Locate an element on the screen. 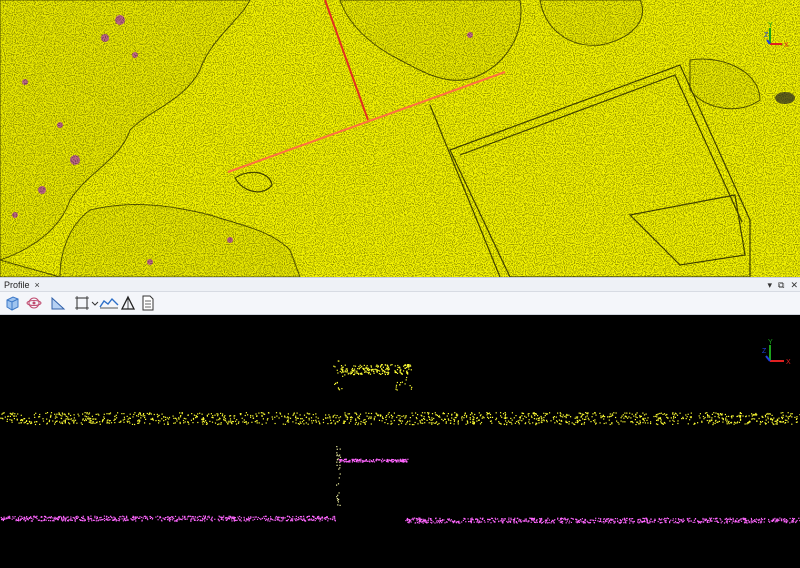 This screenshot has height=568, width=800. measure-slope-button is located at coordinates (58, 303).